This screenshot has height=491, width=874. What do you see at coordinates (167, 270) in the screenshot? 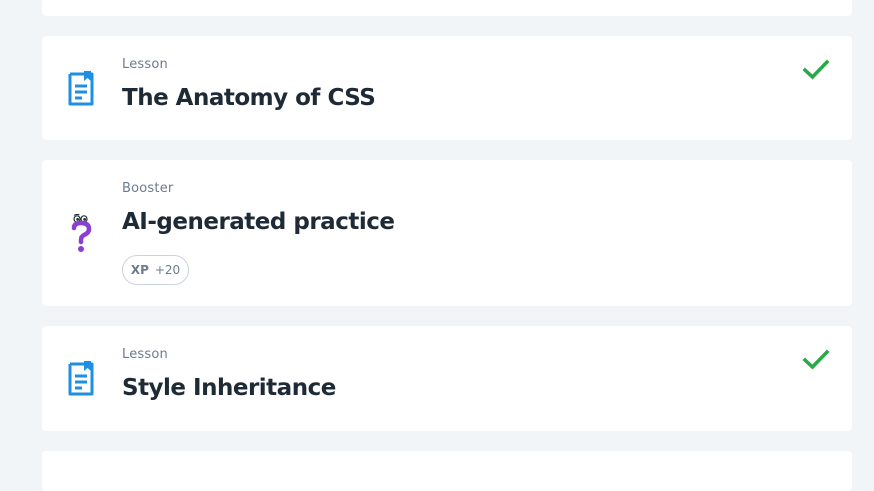
I see `xp-value: +20` at bounding box center [167, 270].